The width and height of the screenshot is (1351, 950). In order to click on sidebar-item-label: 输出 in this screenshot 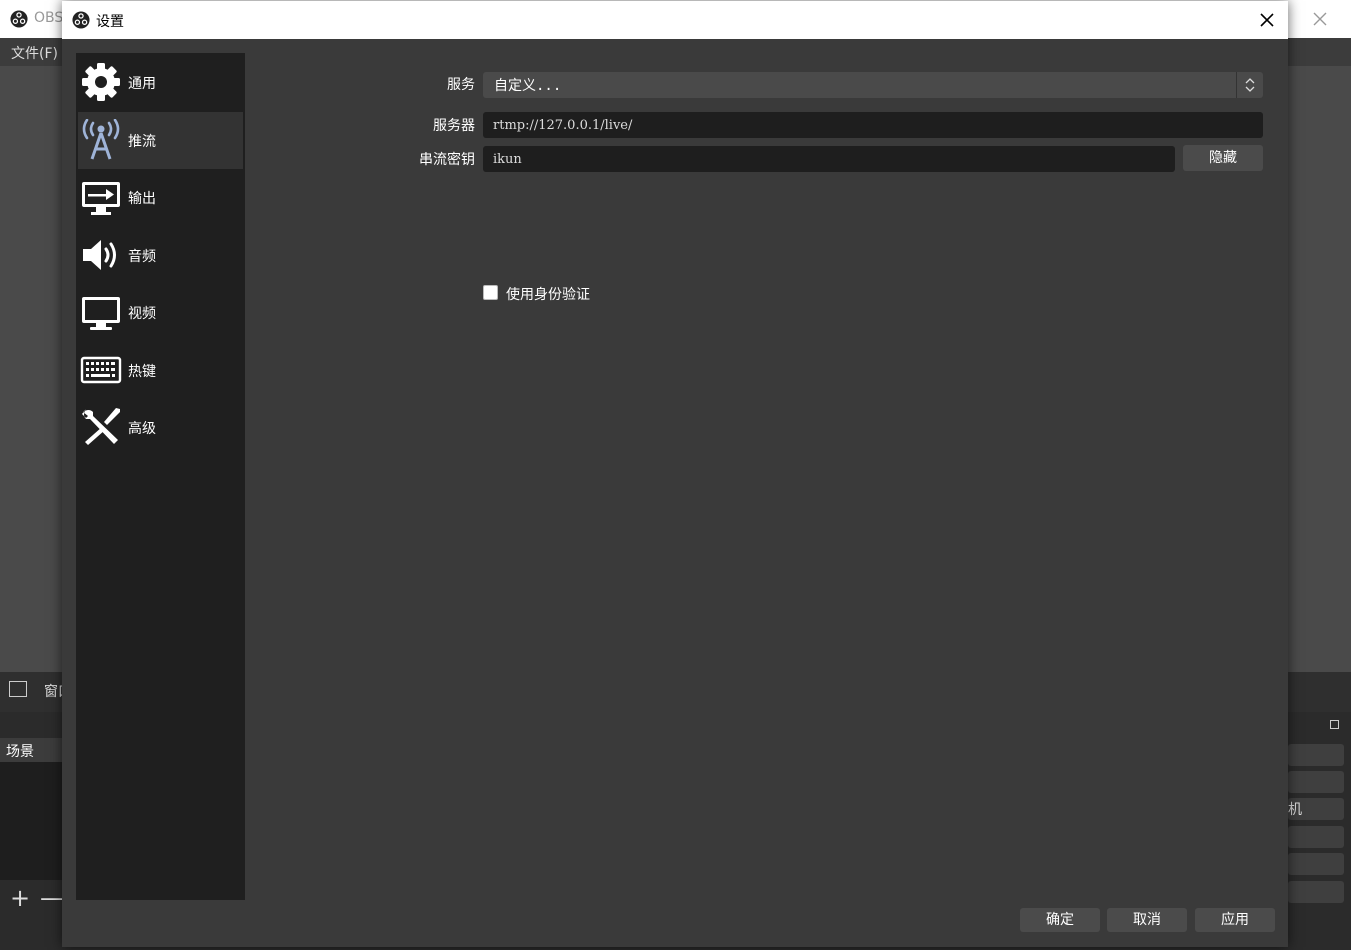, I will do `click(142, 199)`.